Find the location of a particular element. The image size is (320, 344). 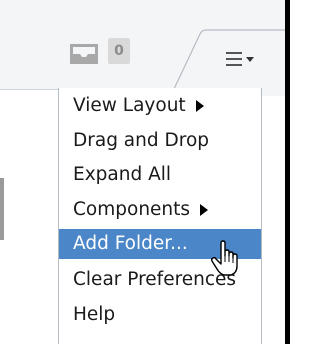

menu-item-label: Drag and Drop is located at coordinates (141, 140).